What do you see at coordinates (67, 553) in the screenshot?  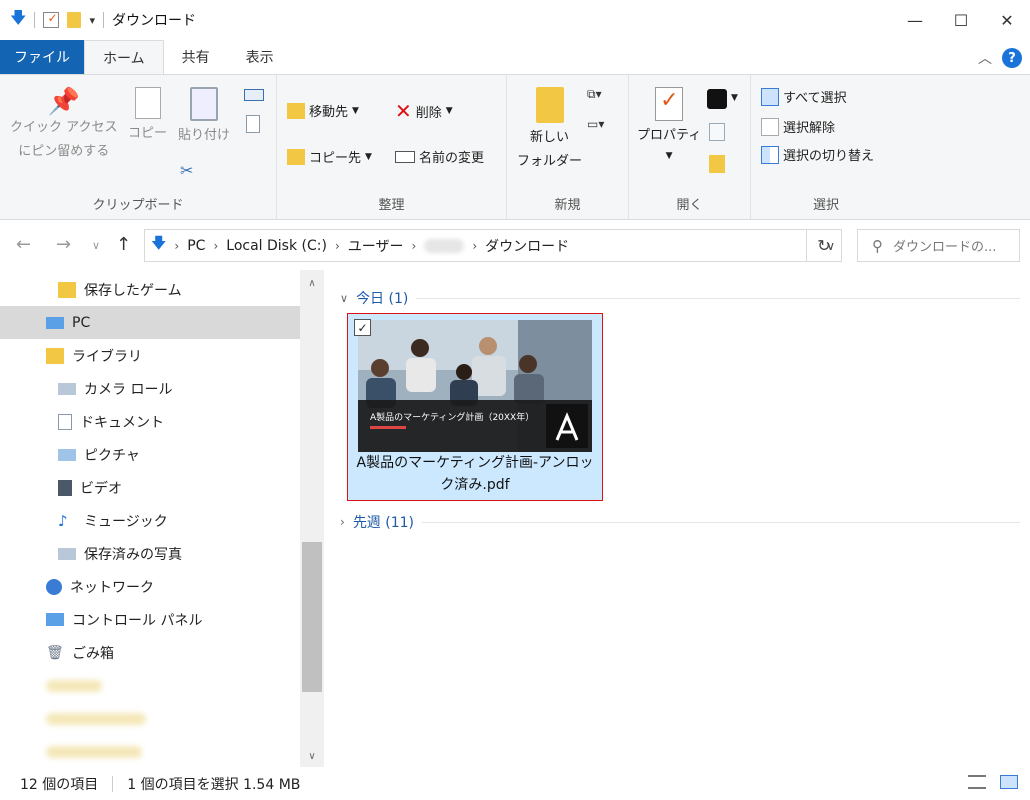 I see `saved-pictures-icon` at bounding box center [67, 553].